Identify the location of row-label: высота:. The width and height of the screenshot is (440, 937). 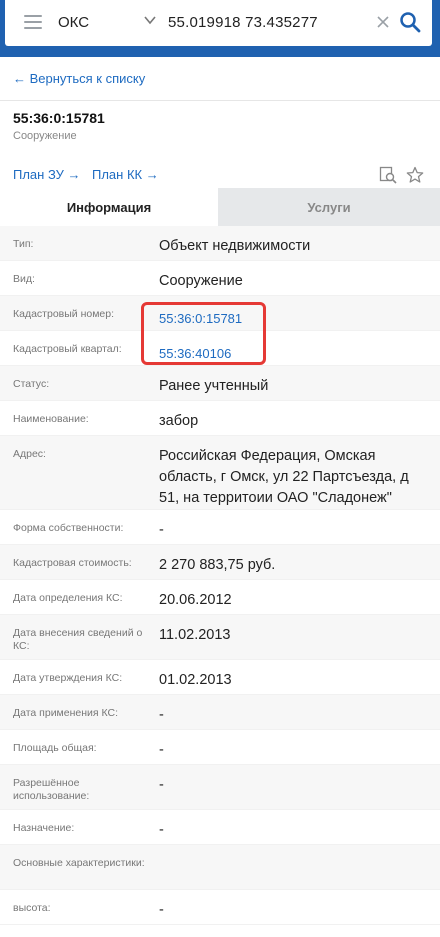
(32, 908).